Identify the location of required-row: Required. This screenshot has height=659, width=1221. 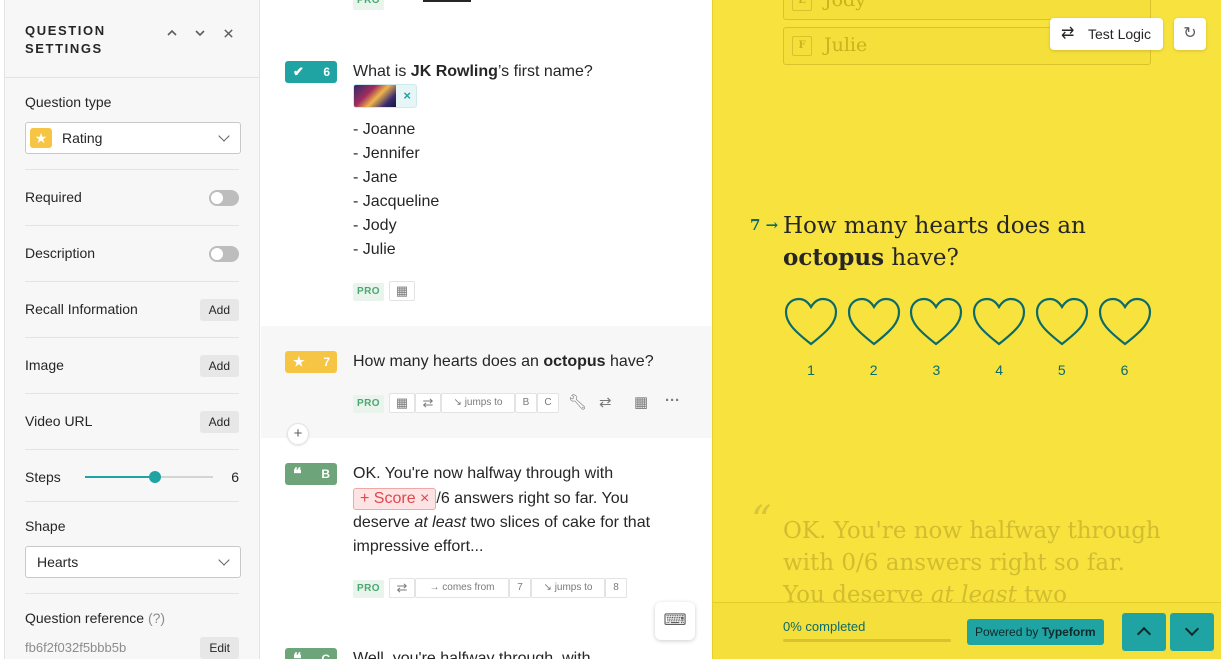
(132, 198).